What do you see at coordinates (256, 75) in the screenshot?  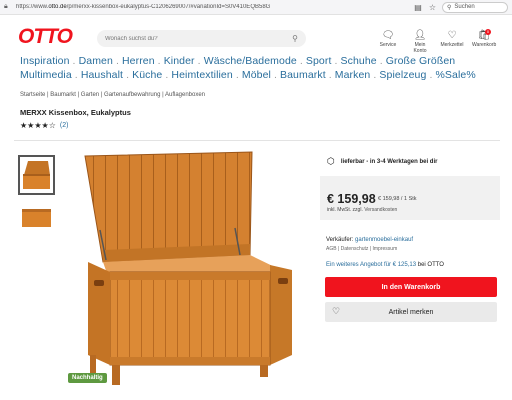 I see `nav-item: Möbel` at bounding box center [256, 75].